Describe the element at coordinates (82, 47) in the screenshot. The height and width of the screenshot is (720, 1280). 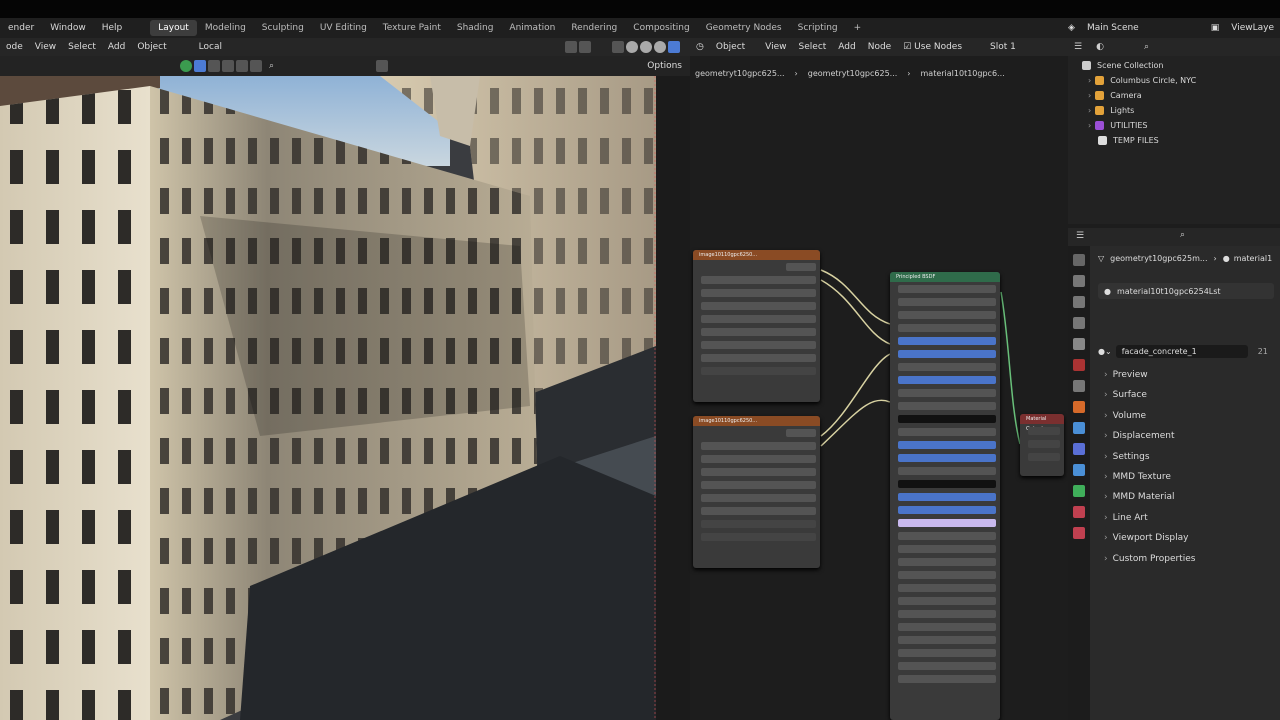
I see `select-menu: Select` at that location.